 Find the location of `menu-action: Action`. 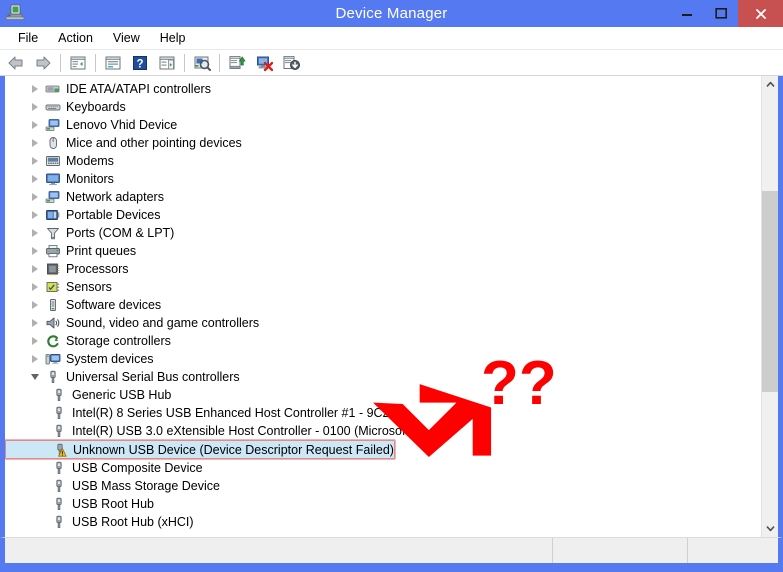

menu-action: Action is located at coordinates (75, 38).